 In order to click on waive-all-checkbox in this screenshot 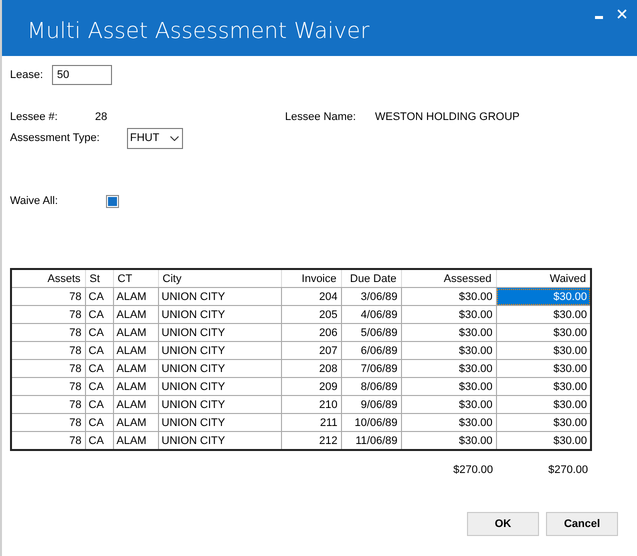, I will do `click(112, 201)`.